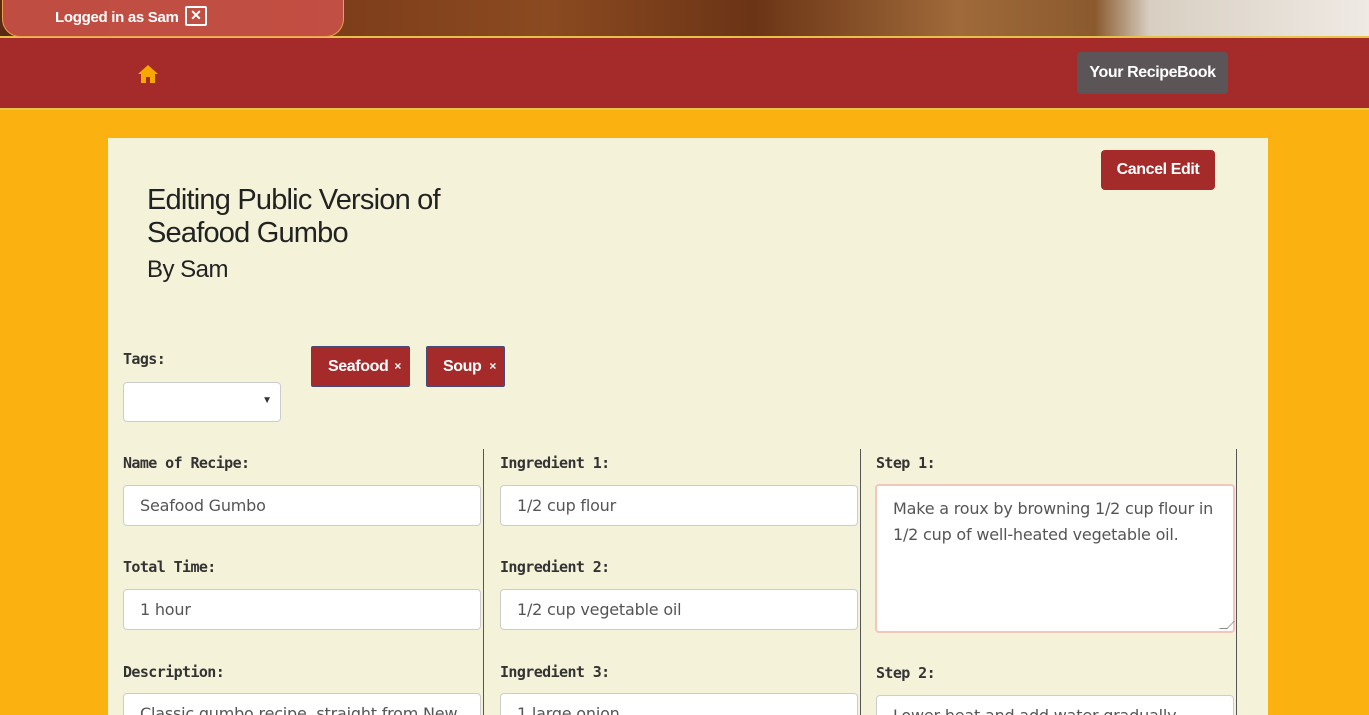 The image size is (1369, 715). What do you see at coordinates (202, 402) in the screenshot?
I see `tags-select: ▼` at bounding box center [202, 402].